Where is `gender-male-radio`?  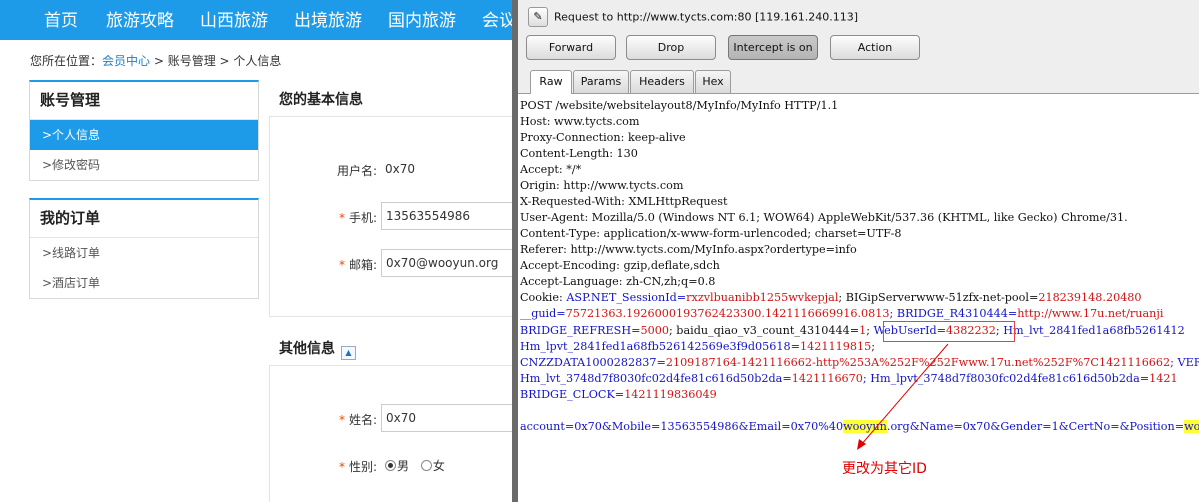 gender-male-radio is located at coordinates (390, 465).